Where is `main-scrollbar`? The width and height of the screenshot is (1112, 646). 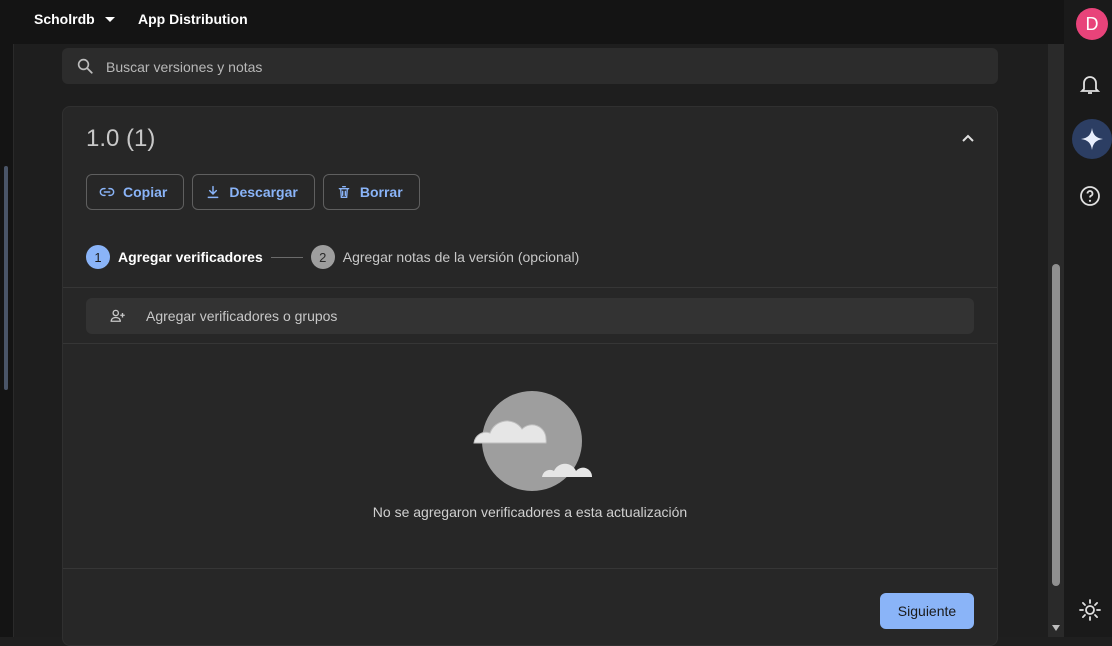
main-scrollbar is located at coordinates (1056, 340).